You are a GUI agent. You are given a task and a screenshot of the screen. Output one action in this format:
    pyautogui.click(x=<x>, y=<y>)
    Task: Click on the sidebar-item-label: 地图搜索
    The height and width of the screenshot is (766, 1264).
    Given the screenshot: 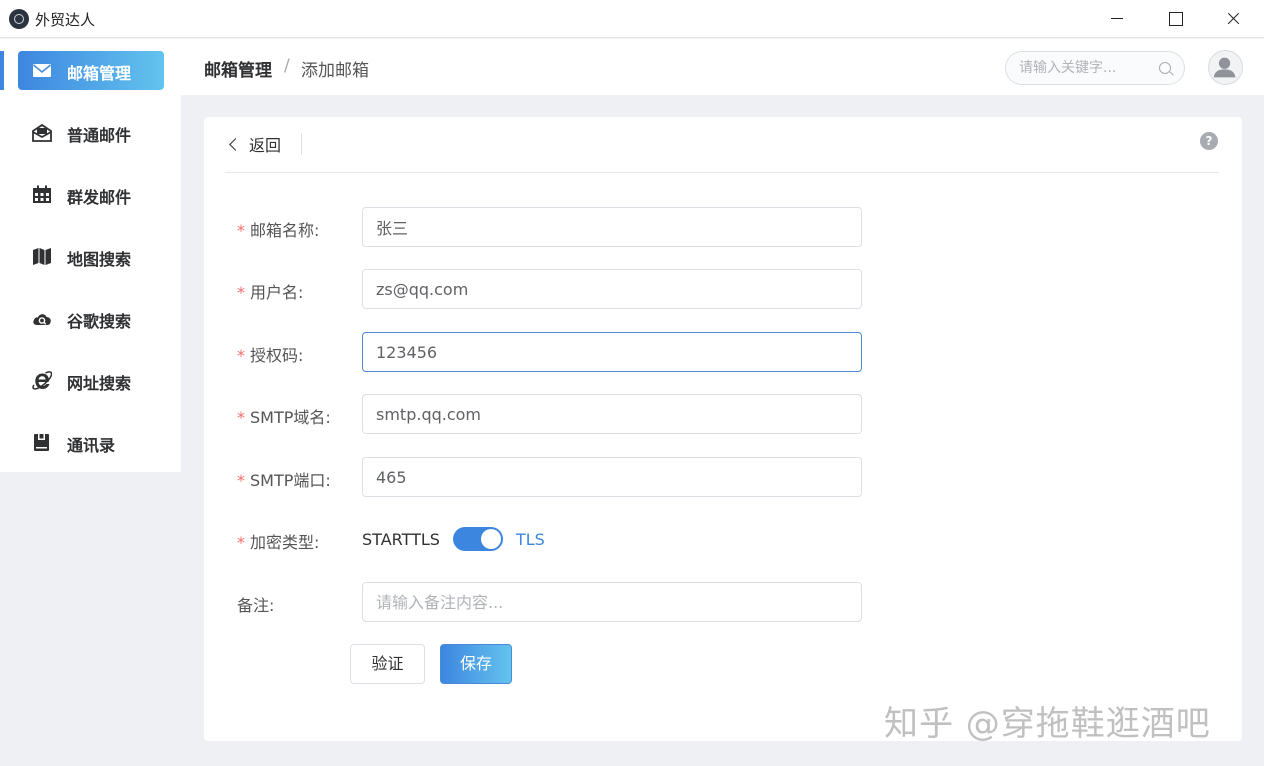 What is the action you would take?
    pyautogui.click(x=99, y=258)
    